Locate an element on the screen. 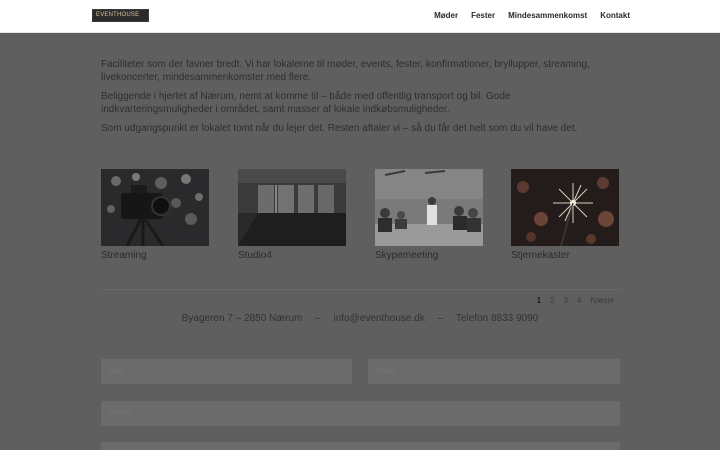 The image size is (720, 450). gallery-item-studio4: Studio4 is located at coordinates (292, 215).